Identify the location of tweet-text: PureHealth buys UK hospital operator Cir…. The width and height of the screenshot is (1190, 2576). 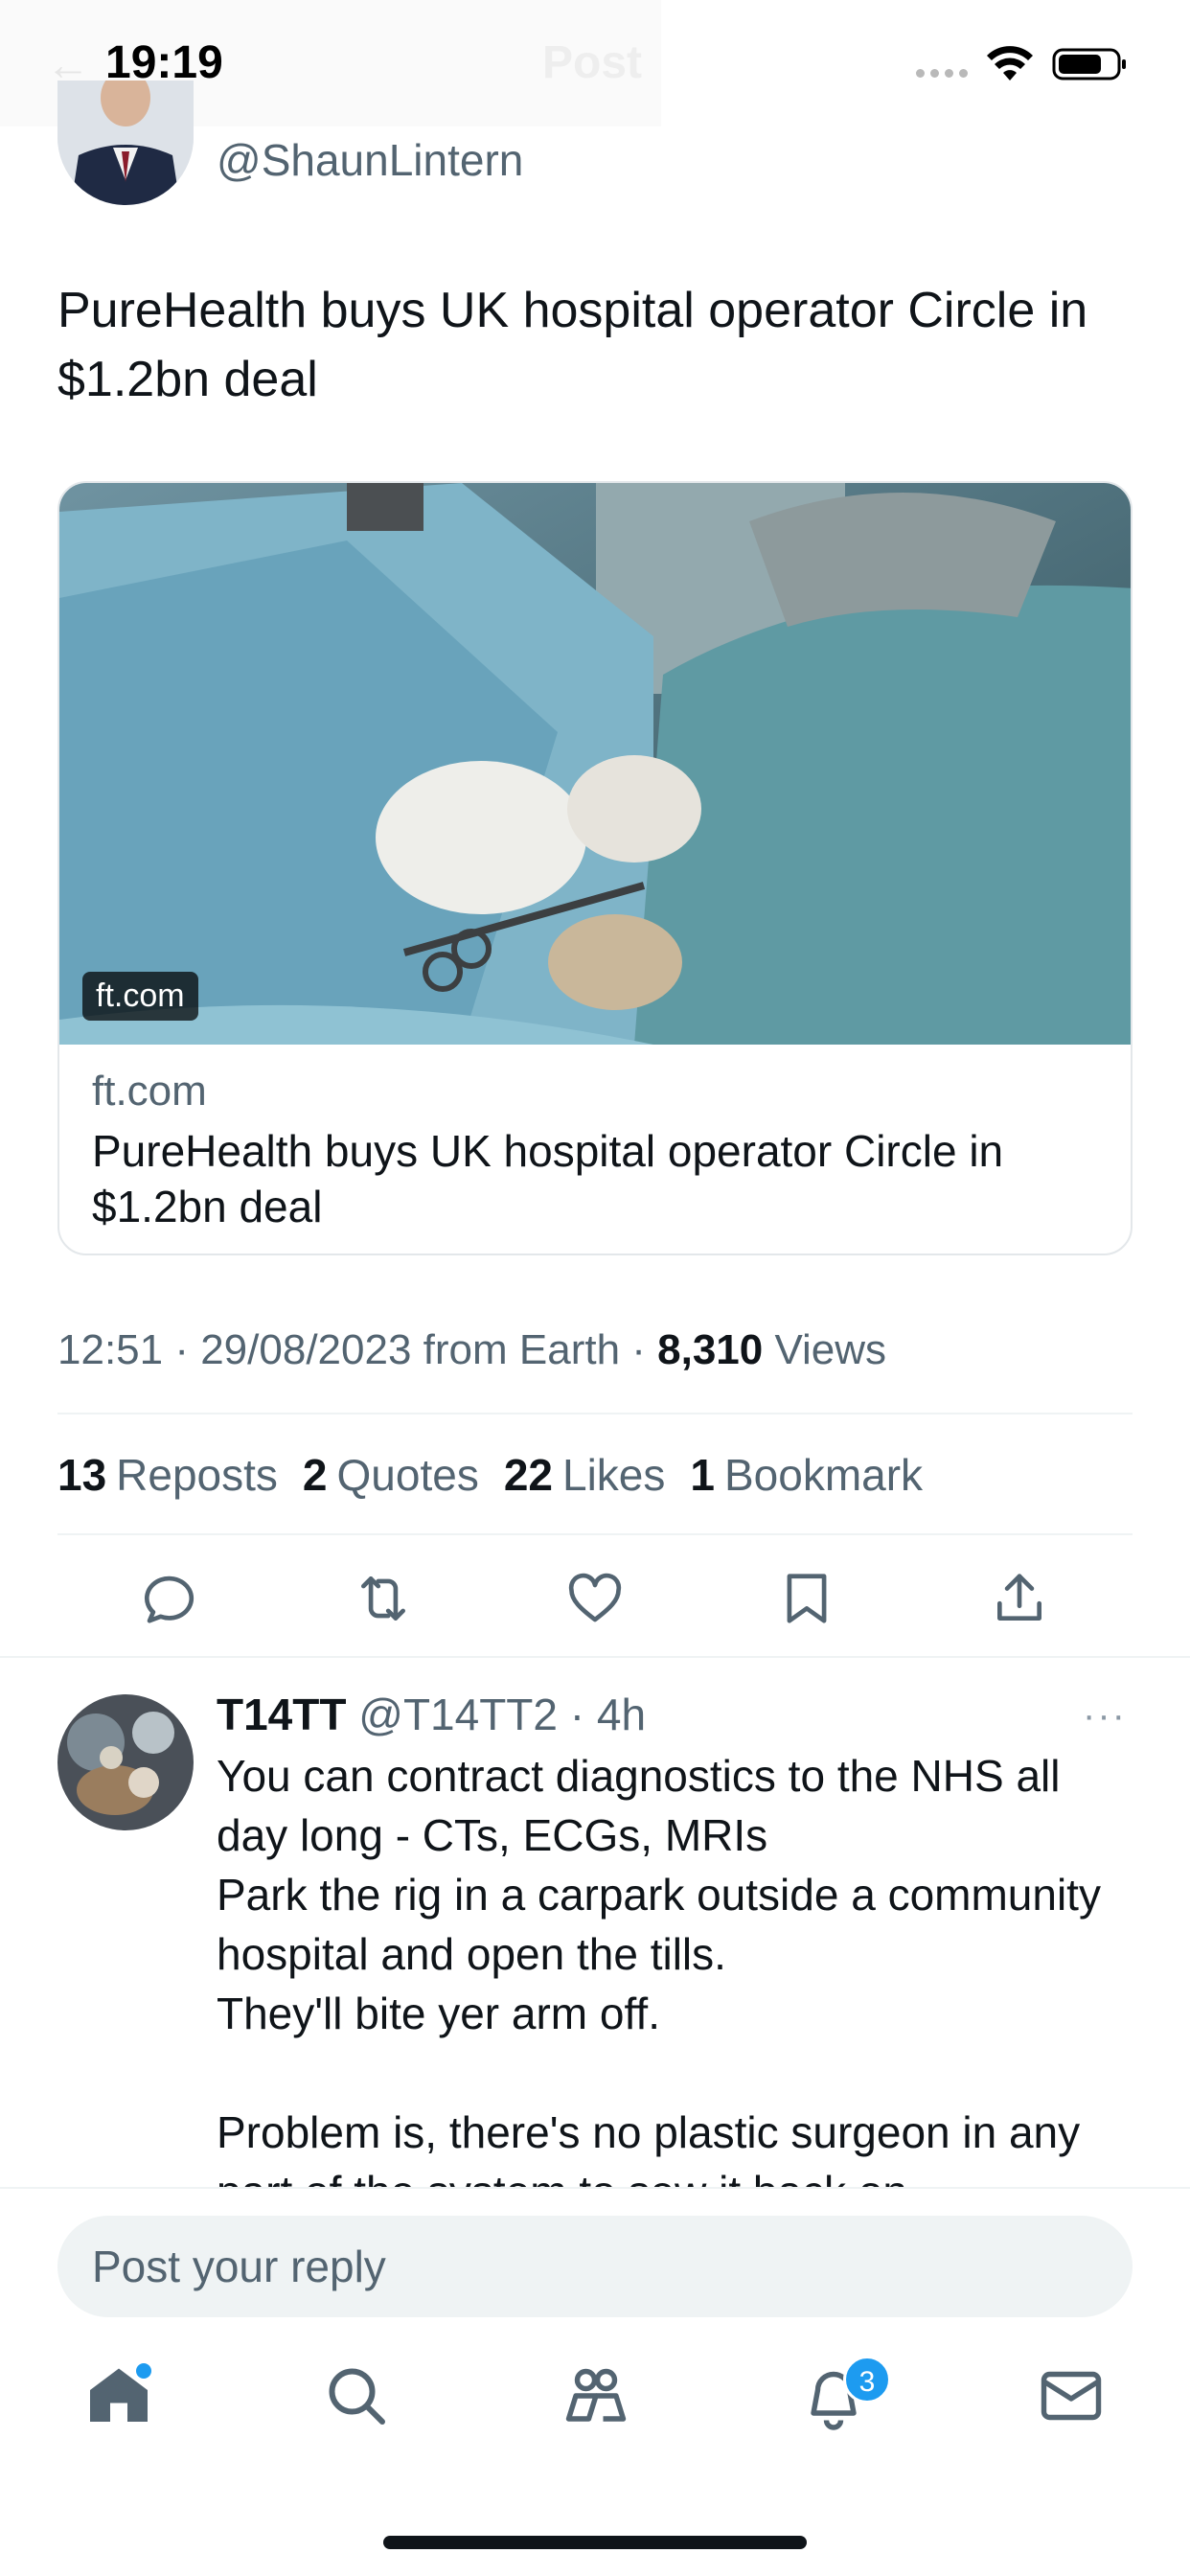
(573, 345).